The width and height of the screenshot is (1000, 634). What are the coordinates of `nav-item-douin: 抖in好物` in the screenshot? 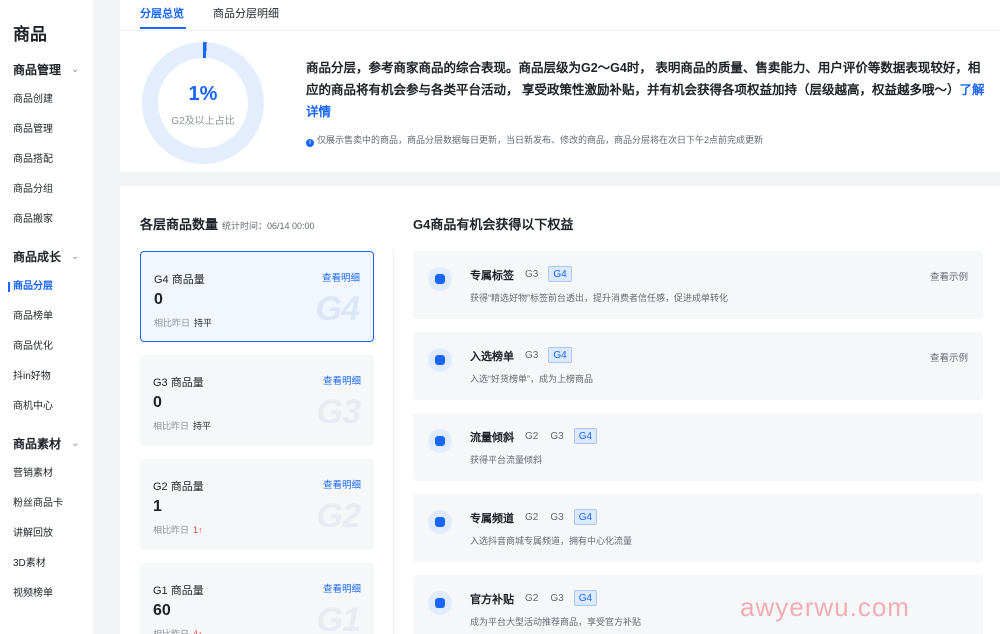 It's located at (46, 377).